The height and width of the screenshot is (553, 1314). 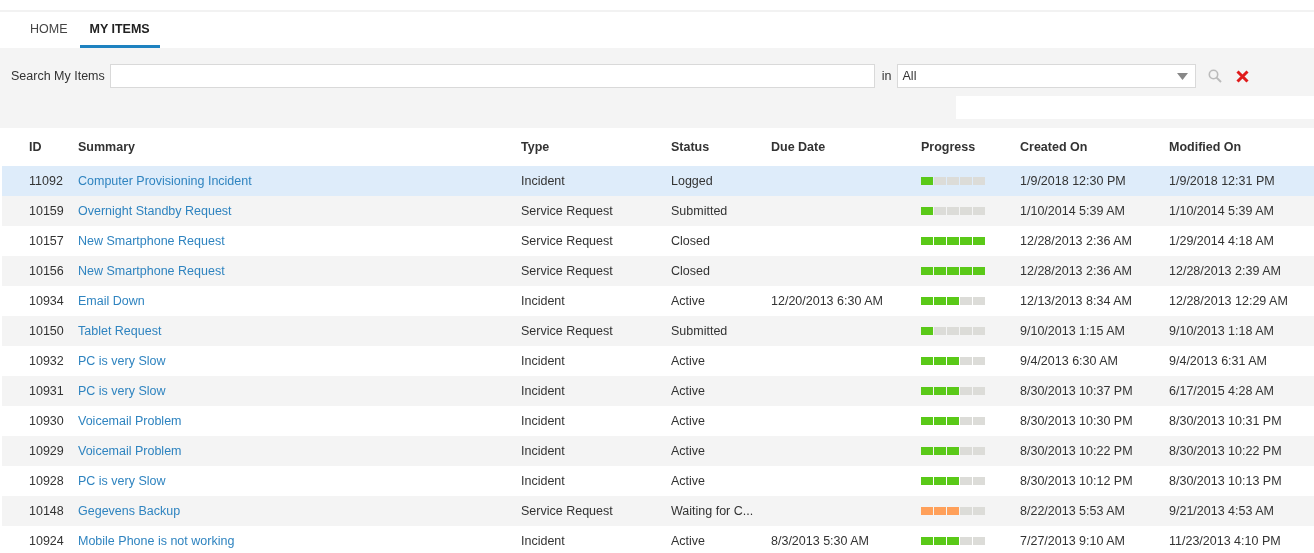 I want to click on column-header: Due Date, so click(x=798, y=147).